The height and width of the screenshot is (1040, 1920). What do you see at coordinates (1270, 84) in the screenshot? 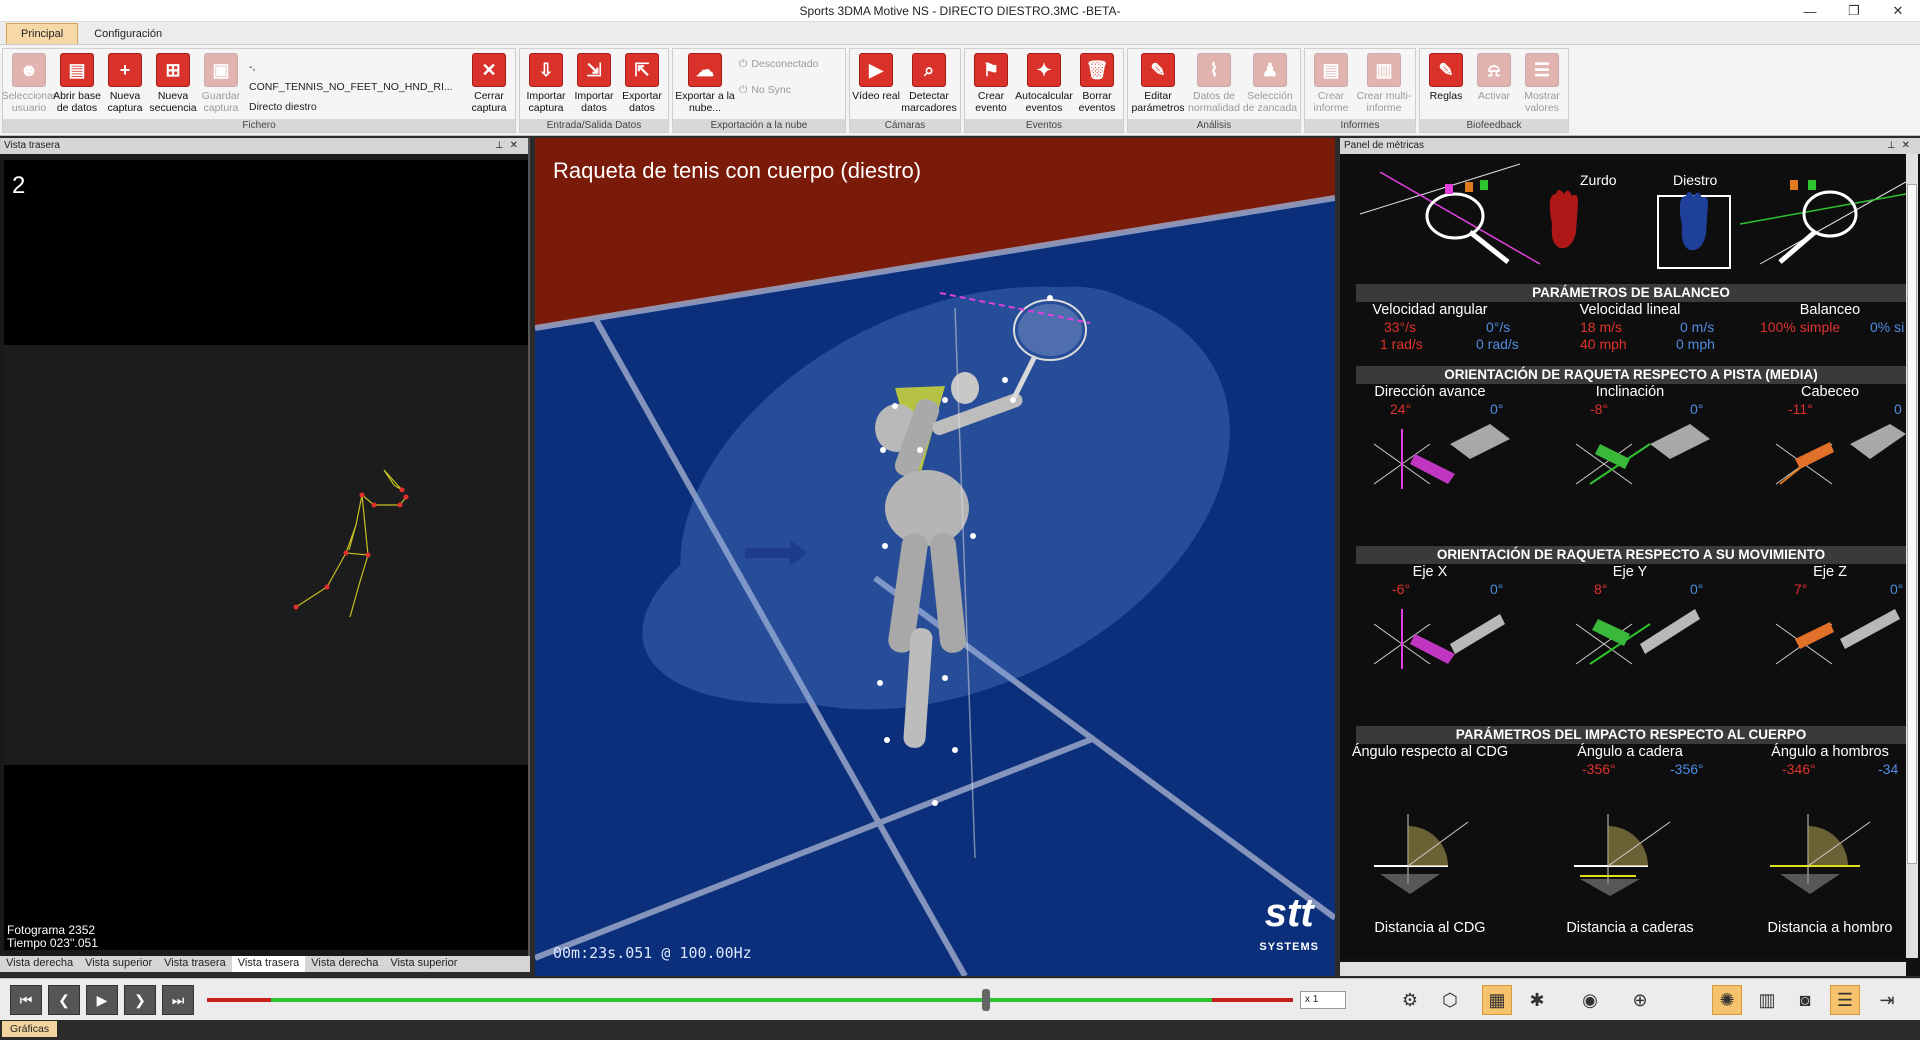
I see `stride-selection-button: ♟ Selección de zancada` at bounding box center [1270, 84].